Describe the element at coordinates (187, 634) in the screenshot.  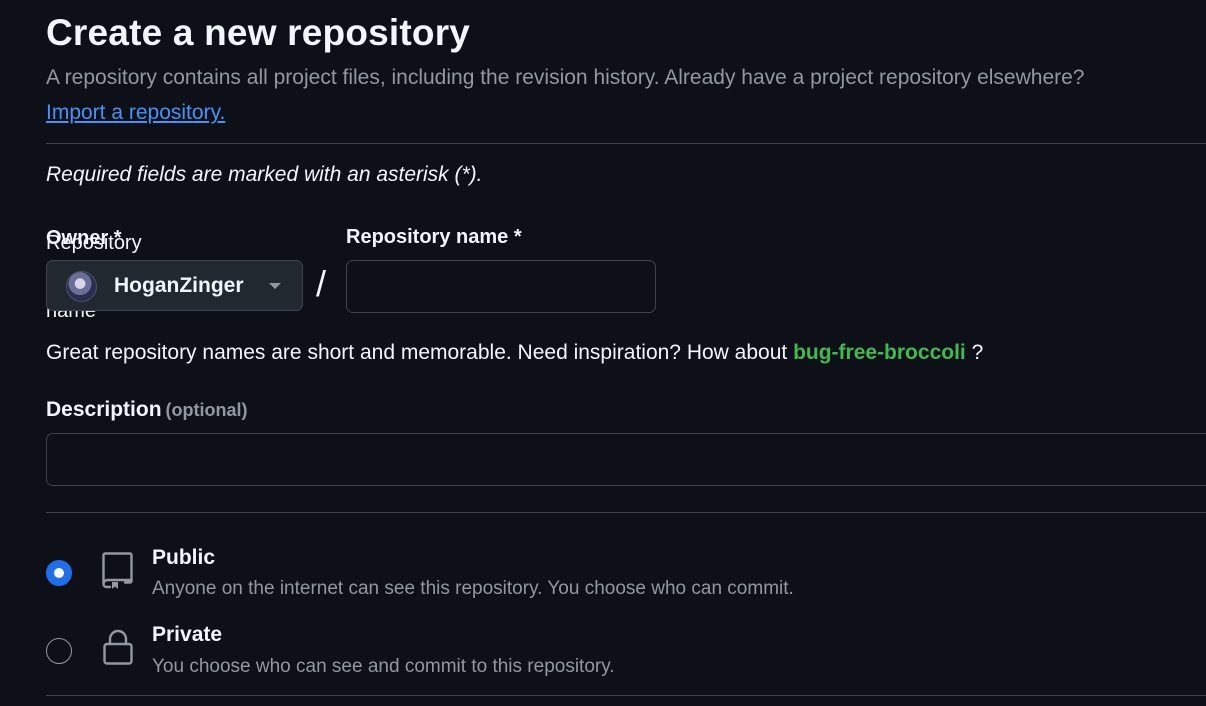
I see `private-title: Private` at that location.